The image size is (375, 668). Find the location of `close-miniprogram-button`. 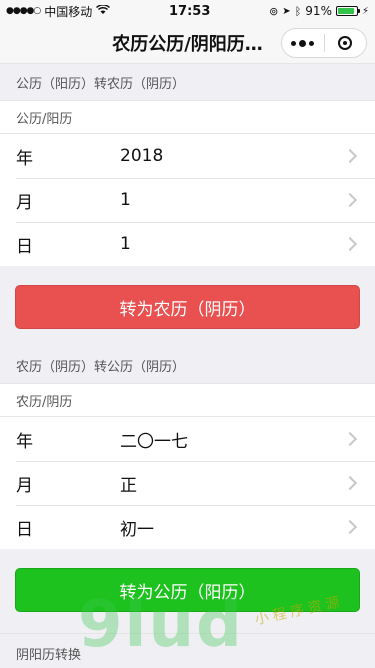

close-miniprogram-button is located at coordinates (346, 43).